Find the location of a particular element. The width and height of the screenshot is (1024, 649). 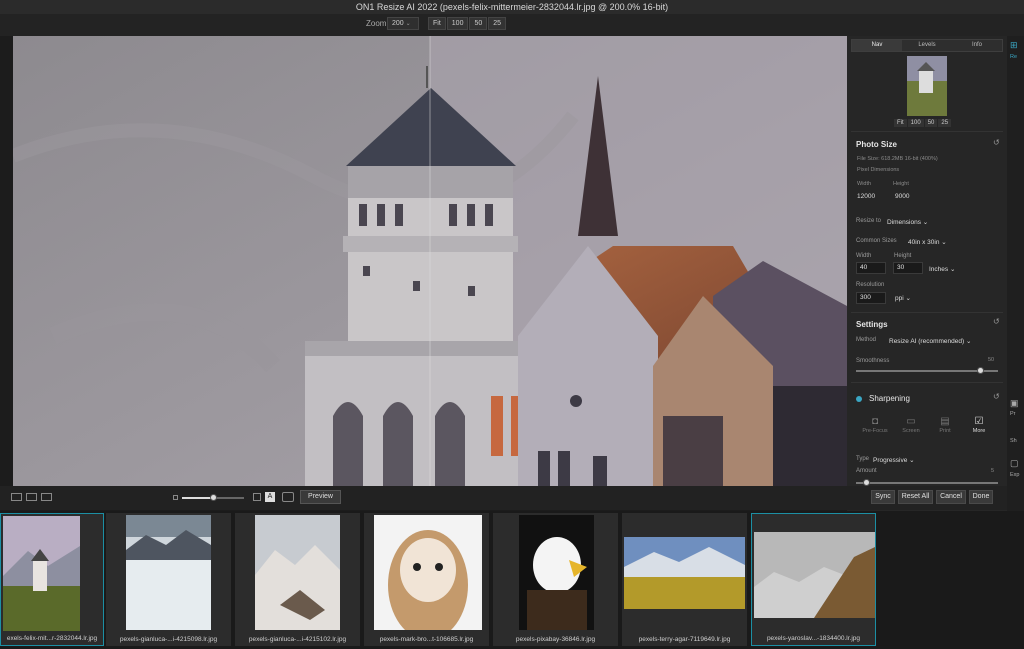

method-value: Resize AI (recommended) is located at coordinates (927, 341).